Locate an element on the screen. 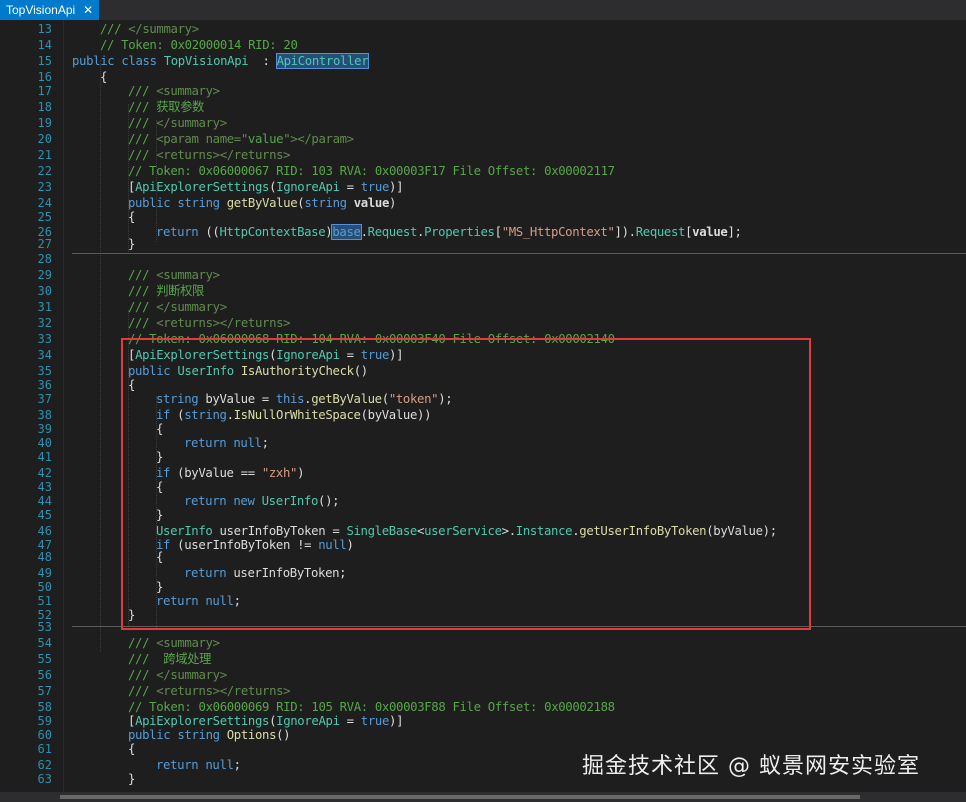  code-token: <returns></returns> is located at coordinates (223, 323).